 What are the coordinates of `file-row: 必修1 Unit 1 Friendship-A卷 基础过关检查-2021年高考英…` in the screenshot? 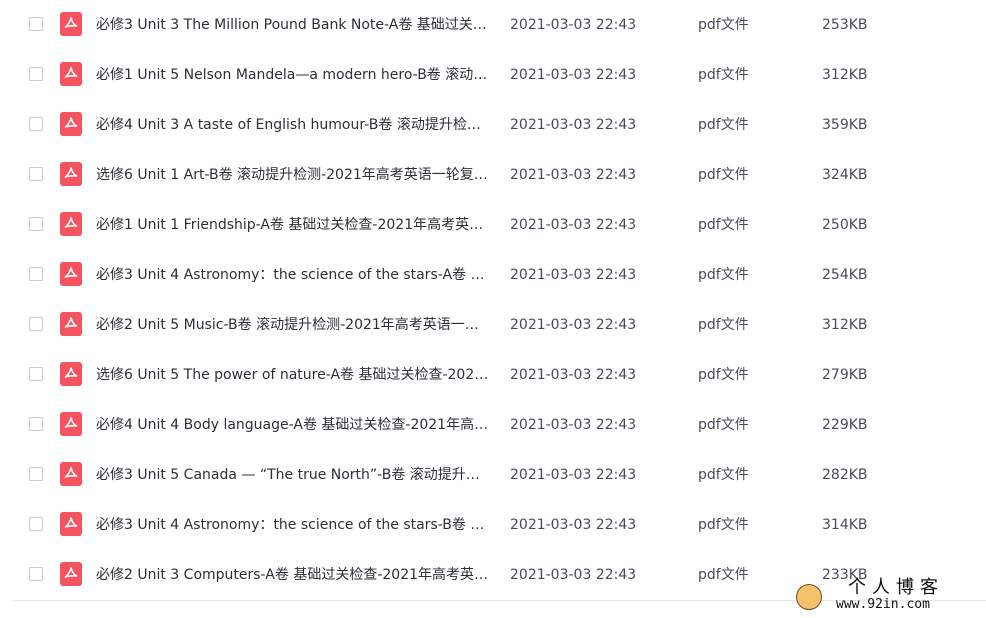 It's located at (493, 225).